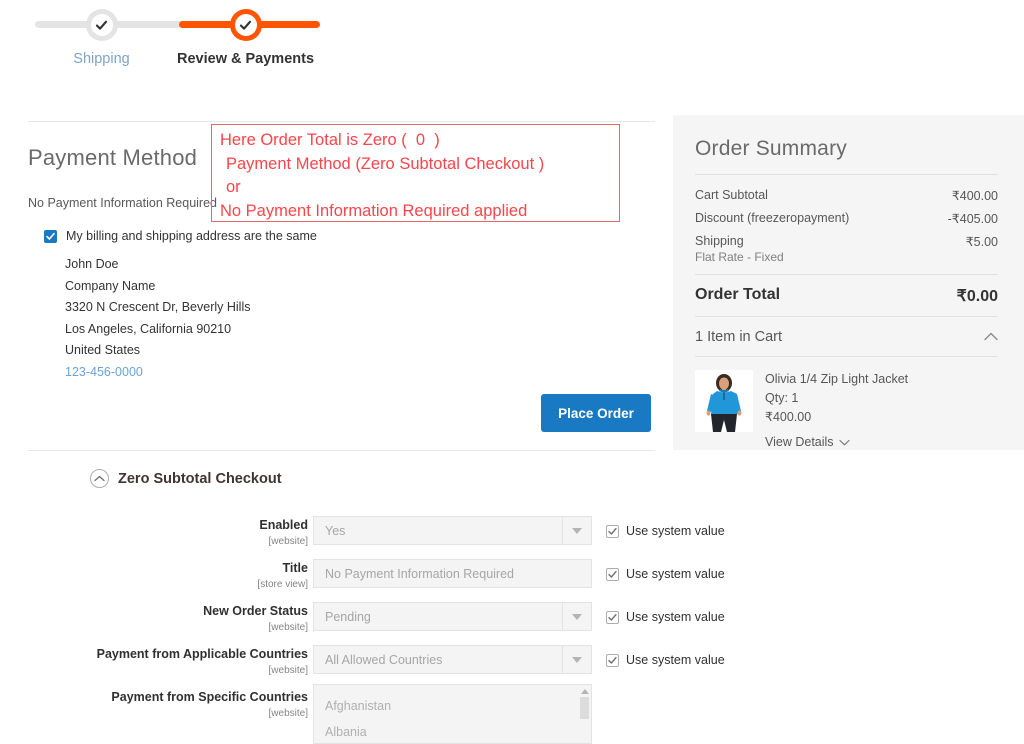  Describe the element at coordinates (981, 242) in the screenshot. I see `total-value: ₹5.00` at that location.